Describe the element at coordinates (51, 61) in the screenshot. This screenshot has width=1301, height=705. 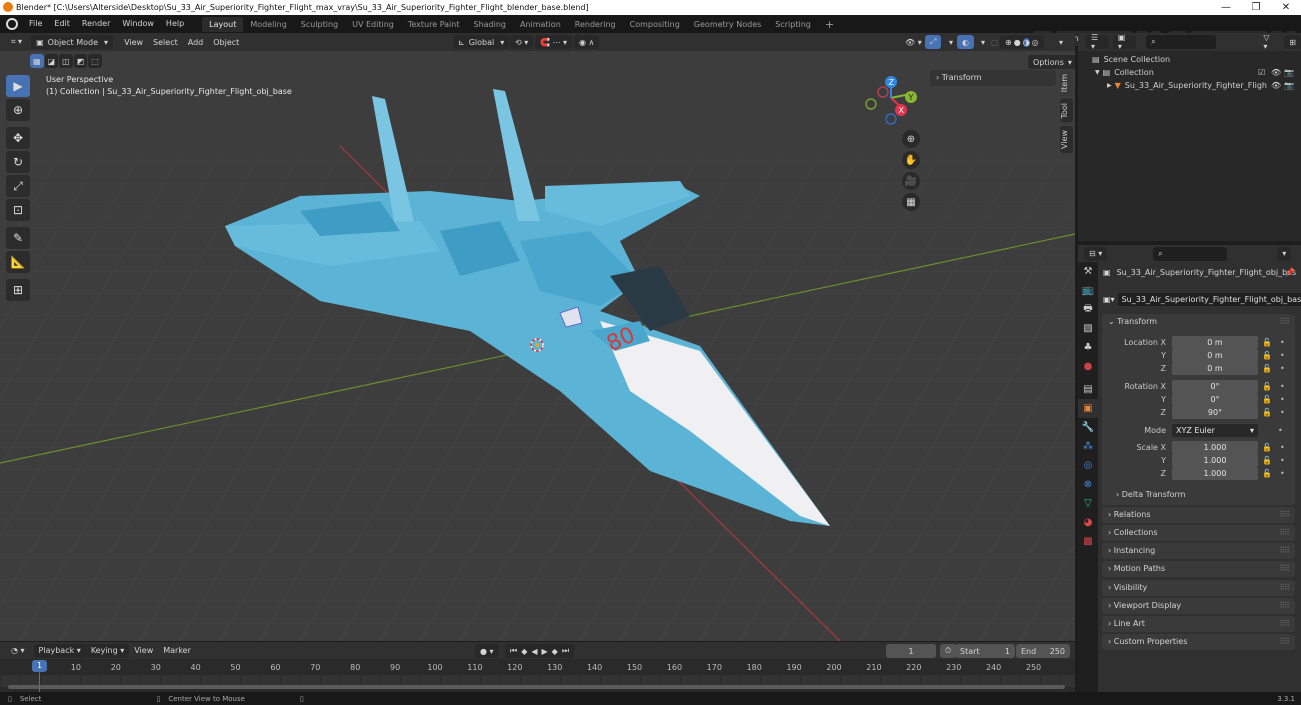
I see `select-extend-icon: ◪` at that location.